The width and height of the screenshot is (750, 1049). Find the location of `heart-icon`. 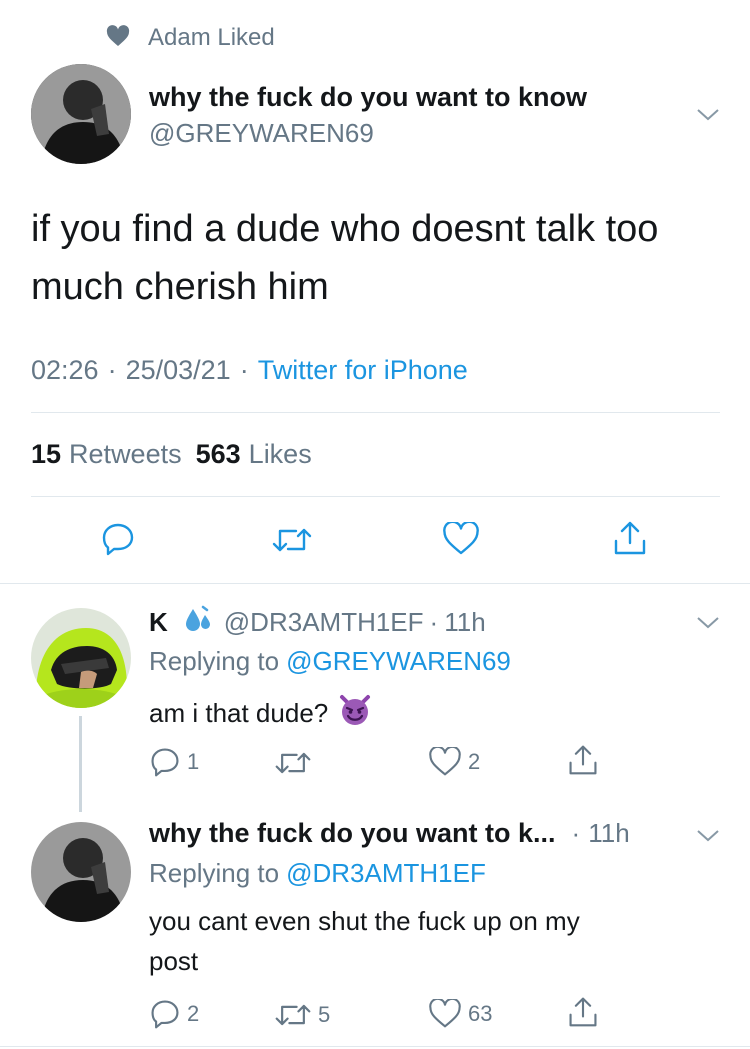

heart-icon is located at coordinates (118, 38).